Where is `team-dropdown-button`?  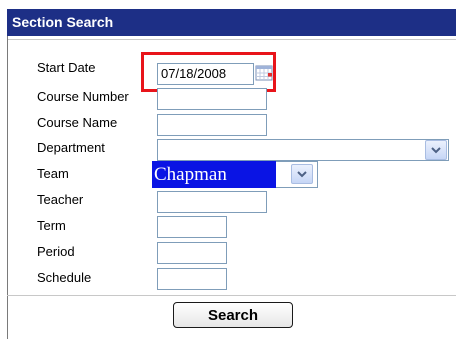 team-dropdown-button is located at coordinates (302, 174).